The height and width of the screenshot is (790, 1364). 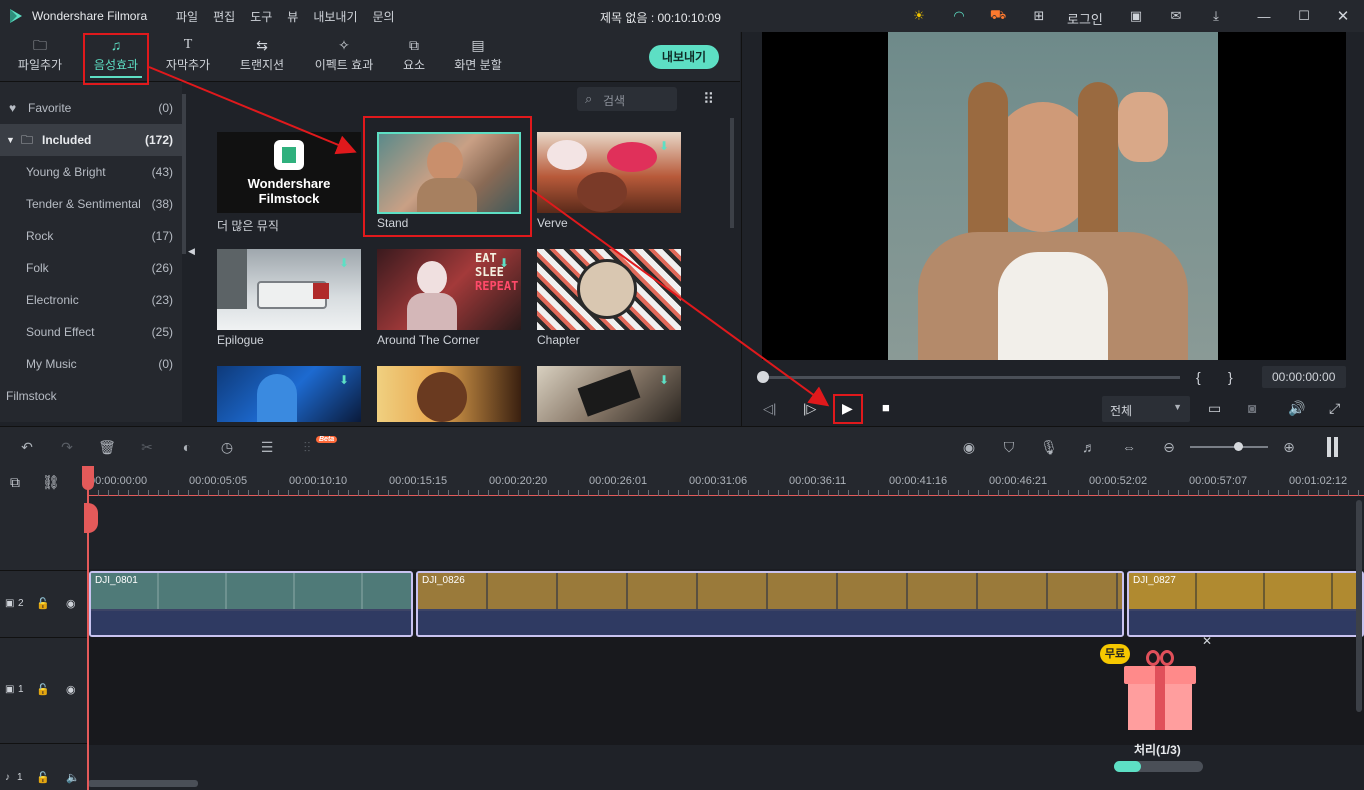 What do you see at coordinates (261, 16) in the screenshot?
I see `menu-tools: 도구` at bounding box center [261, 16].